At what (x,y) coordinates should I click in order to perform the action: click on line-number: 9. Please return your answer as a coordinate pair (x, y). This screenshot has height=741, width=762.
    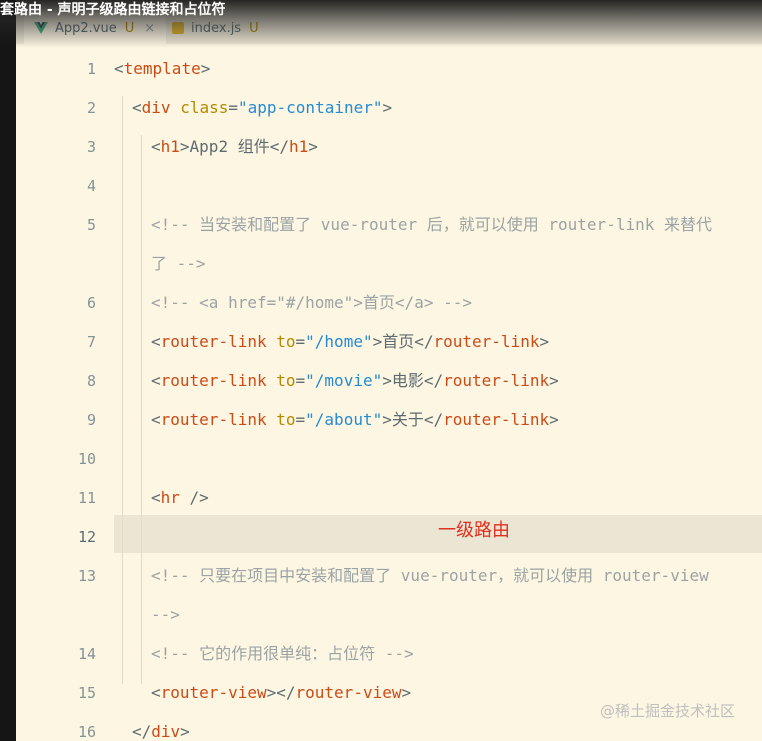
    Looking at the image, I should click on (91, 420).